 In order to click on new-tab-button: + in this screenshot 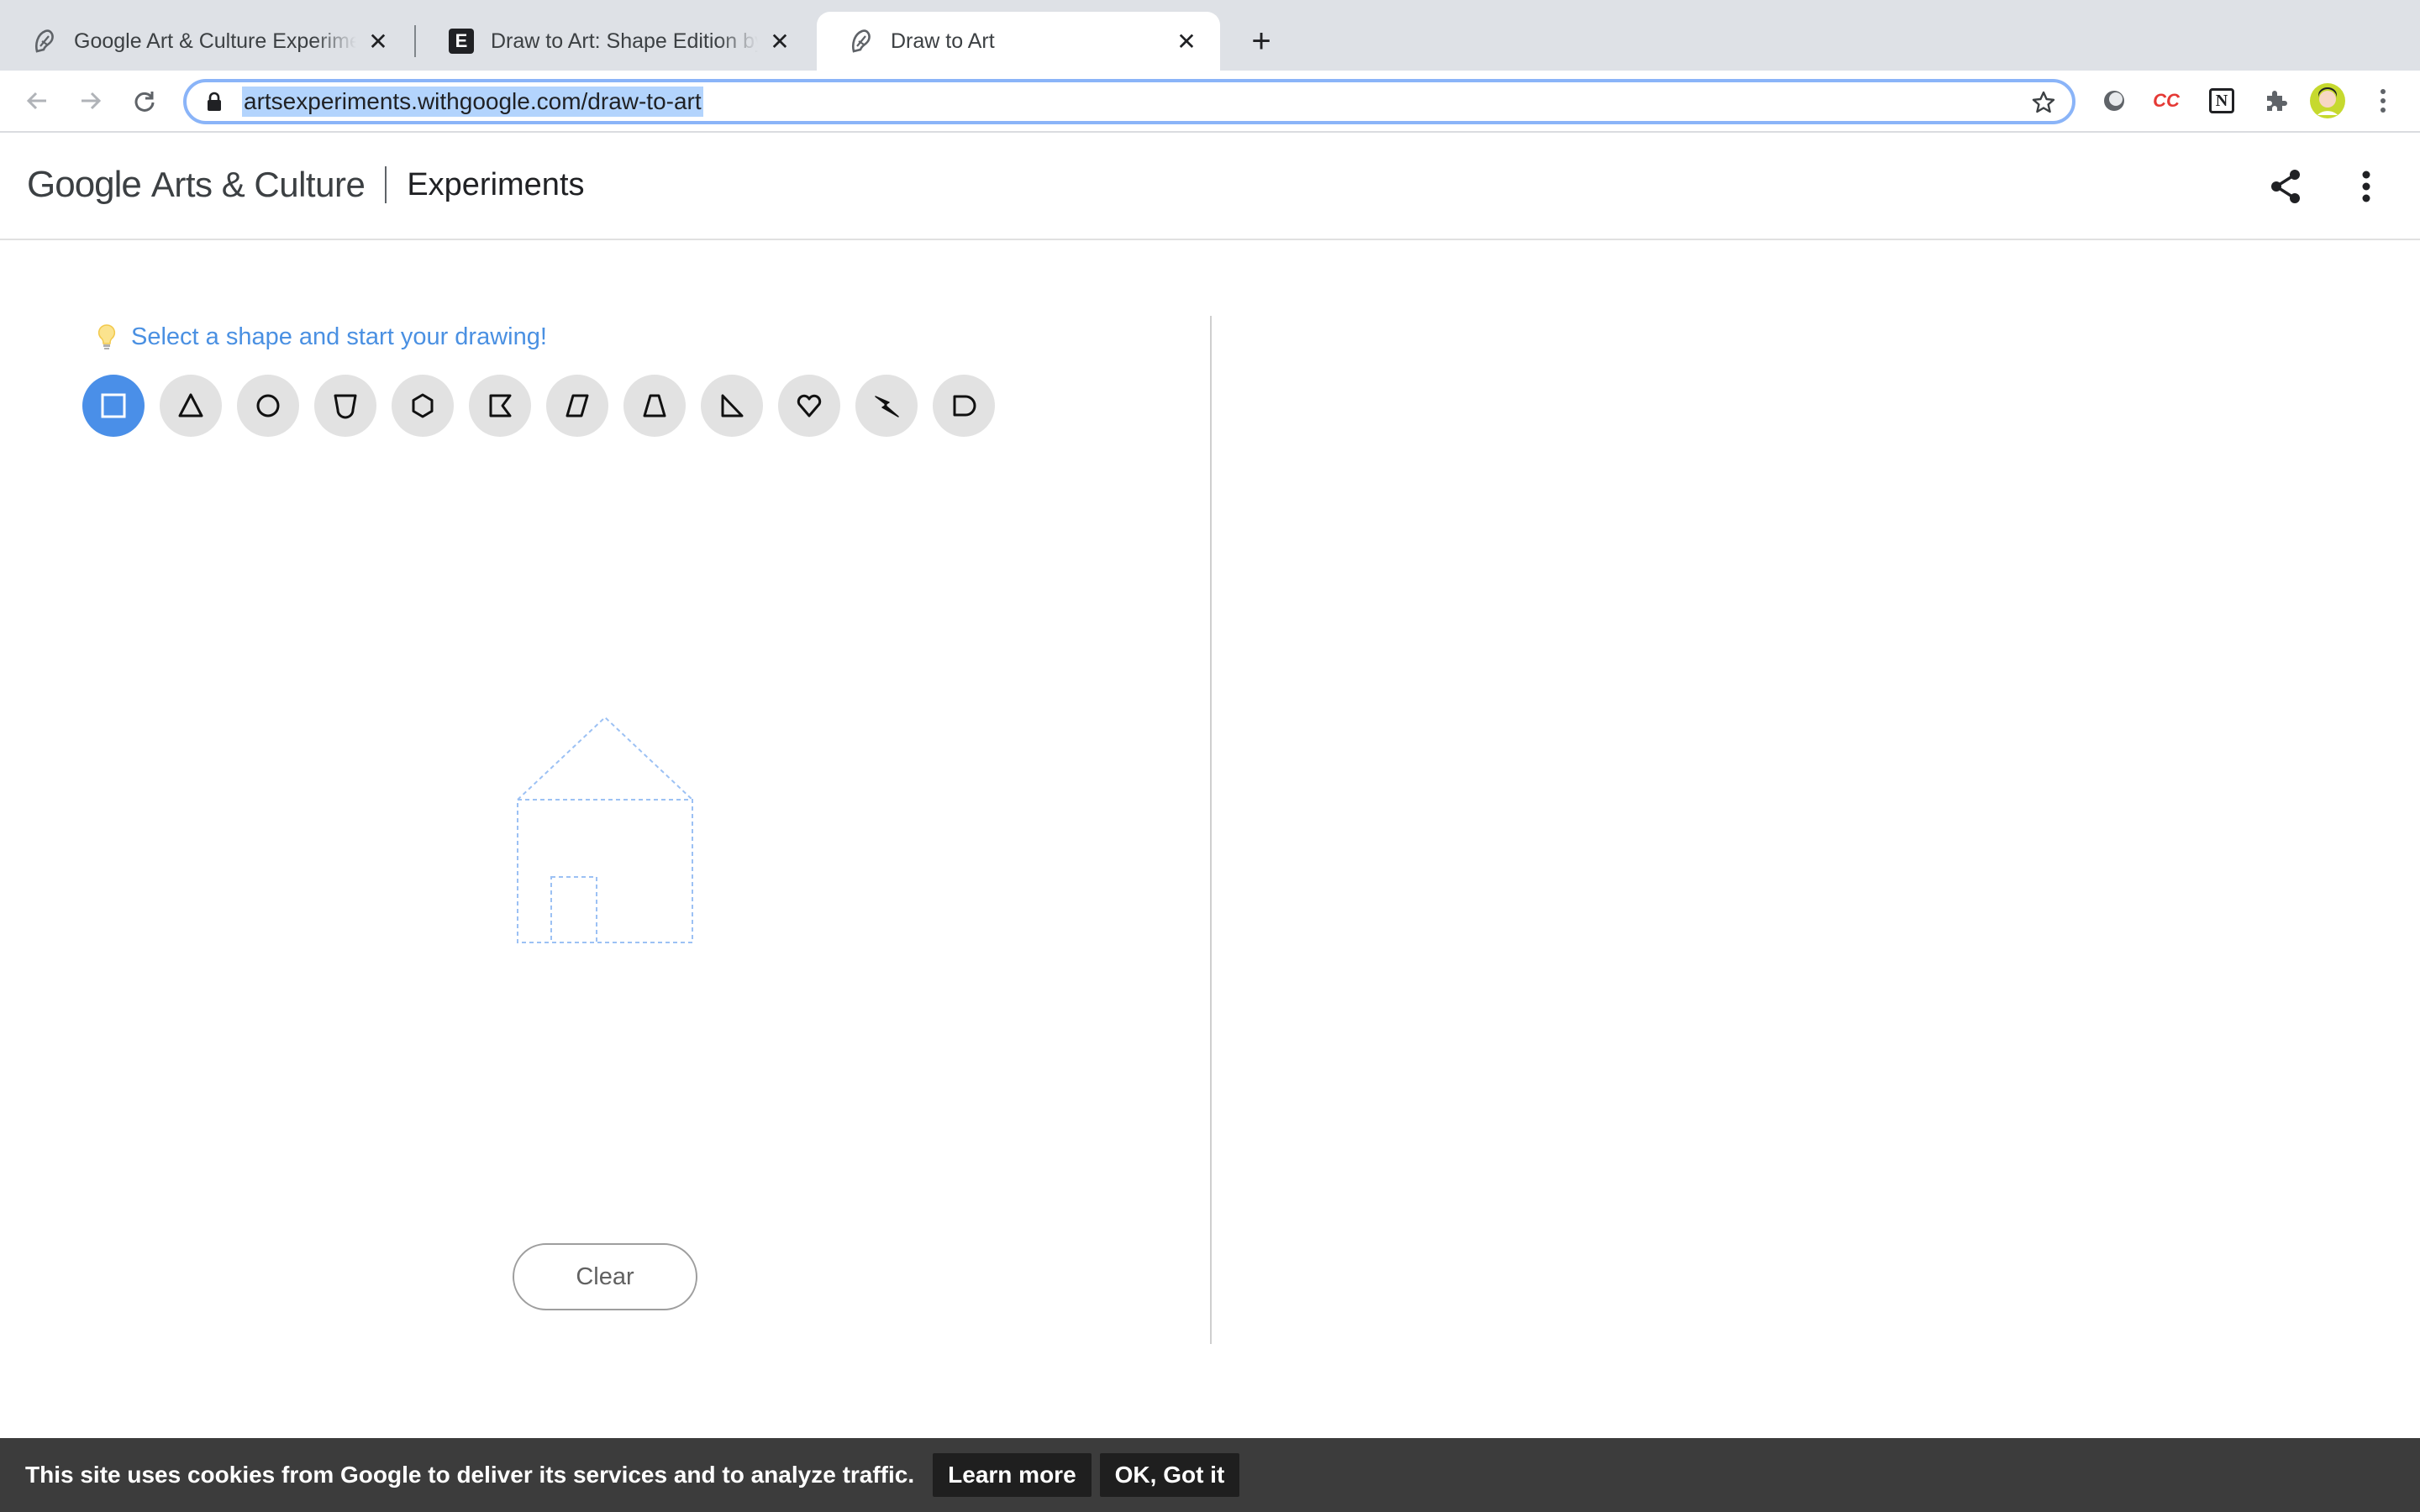, I will do `click(1261, 41)`.